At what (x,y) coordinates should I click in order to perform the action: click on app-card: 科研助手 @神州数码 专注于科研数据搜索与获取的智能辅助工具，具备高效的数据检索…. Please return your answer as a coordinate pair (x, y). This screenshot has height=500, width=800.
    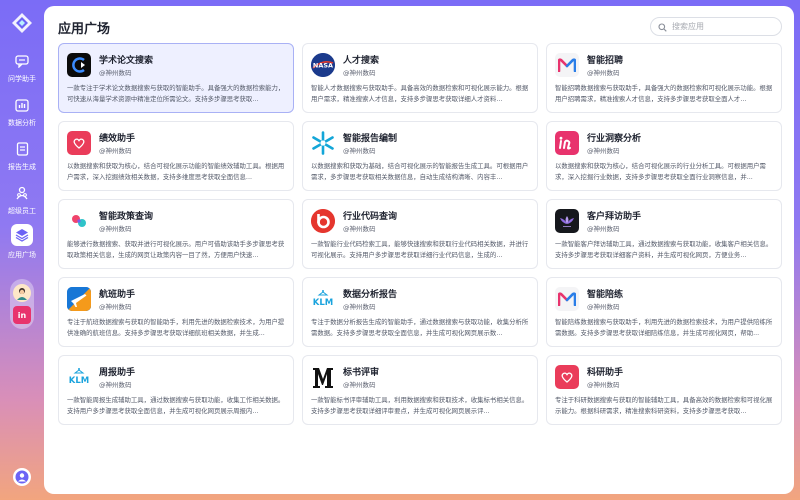
    Looking at the image, I should click on (664, 390).